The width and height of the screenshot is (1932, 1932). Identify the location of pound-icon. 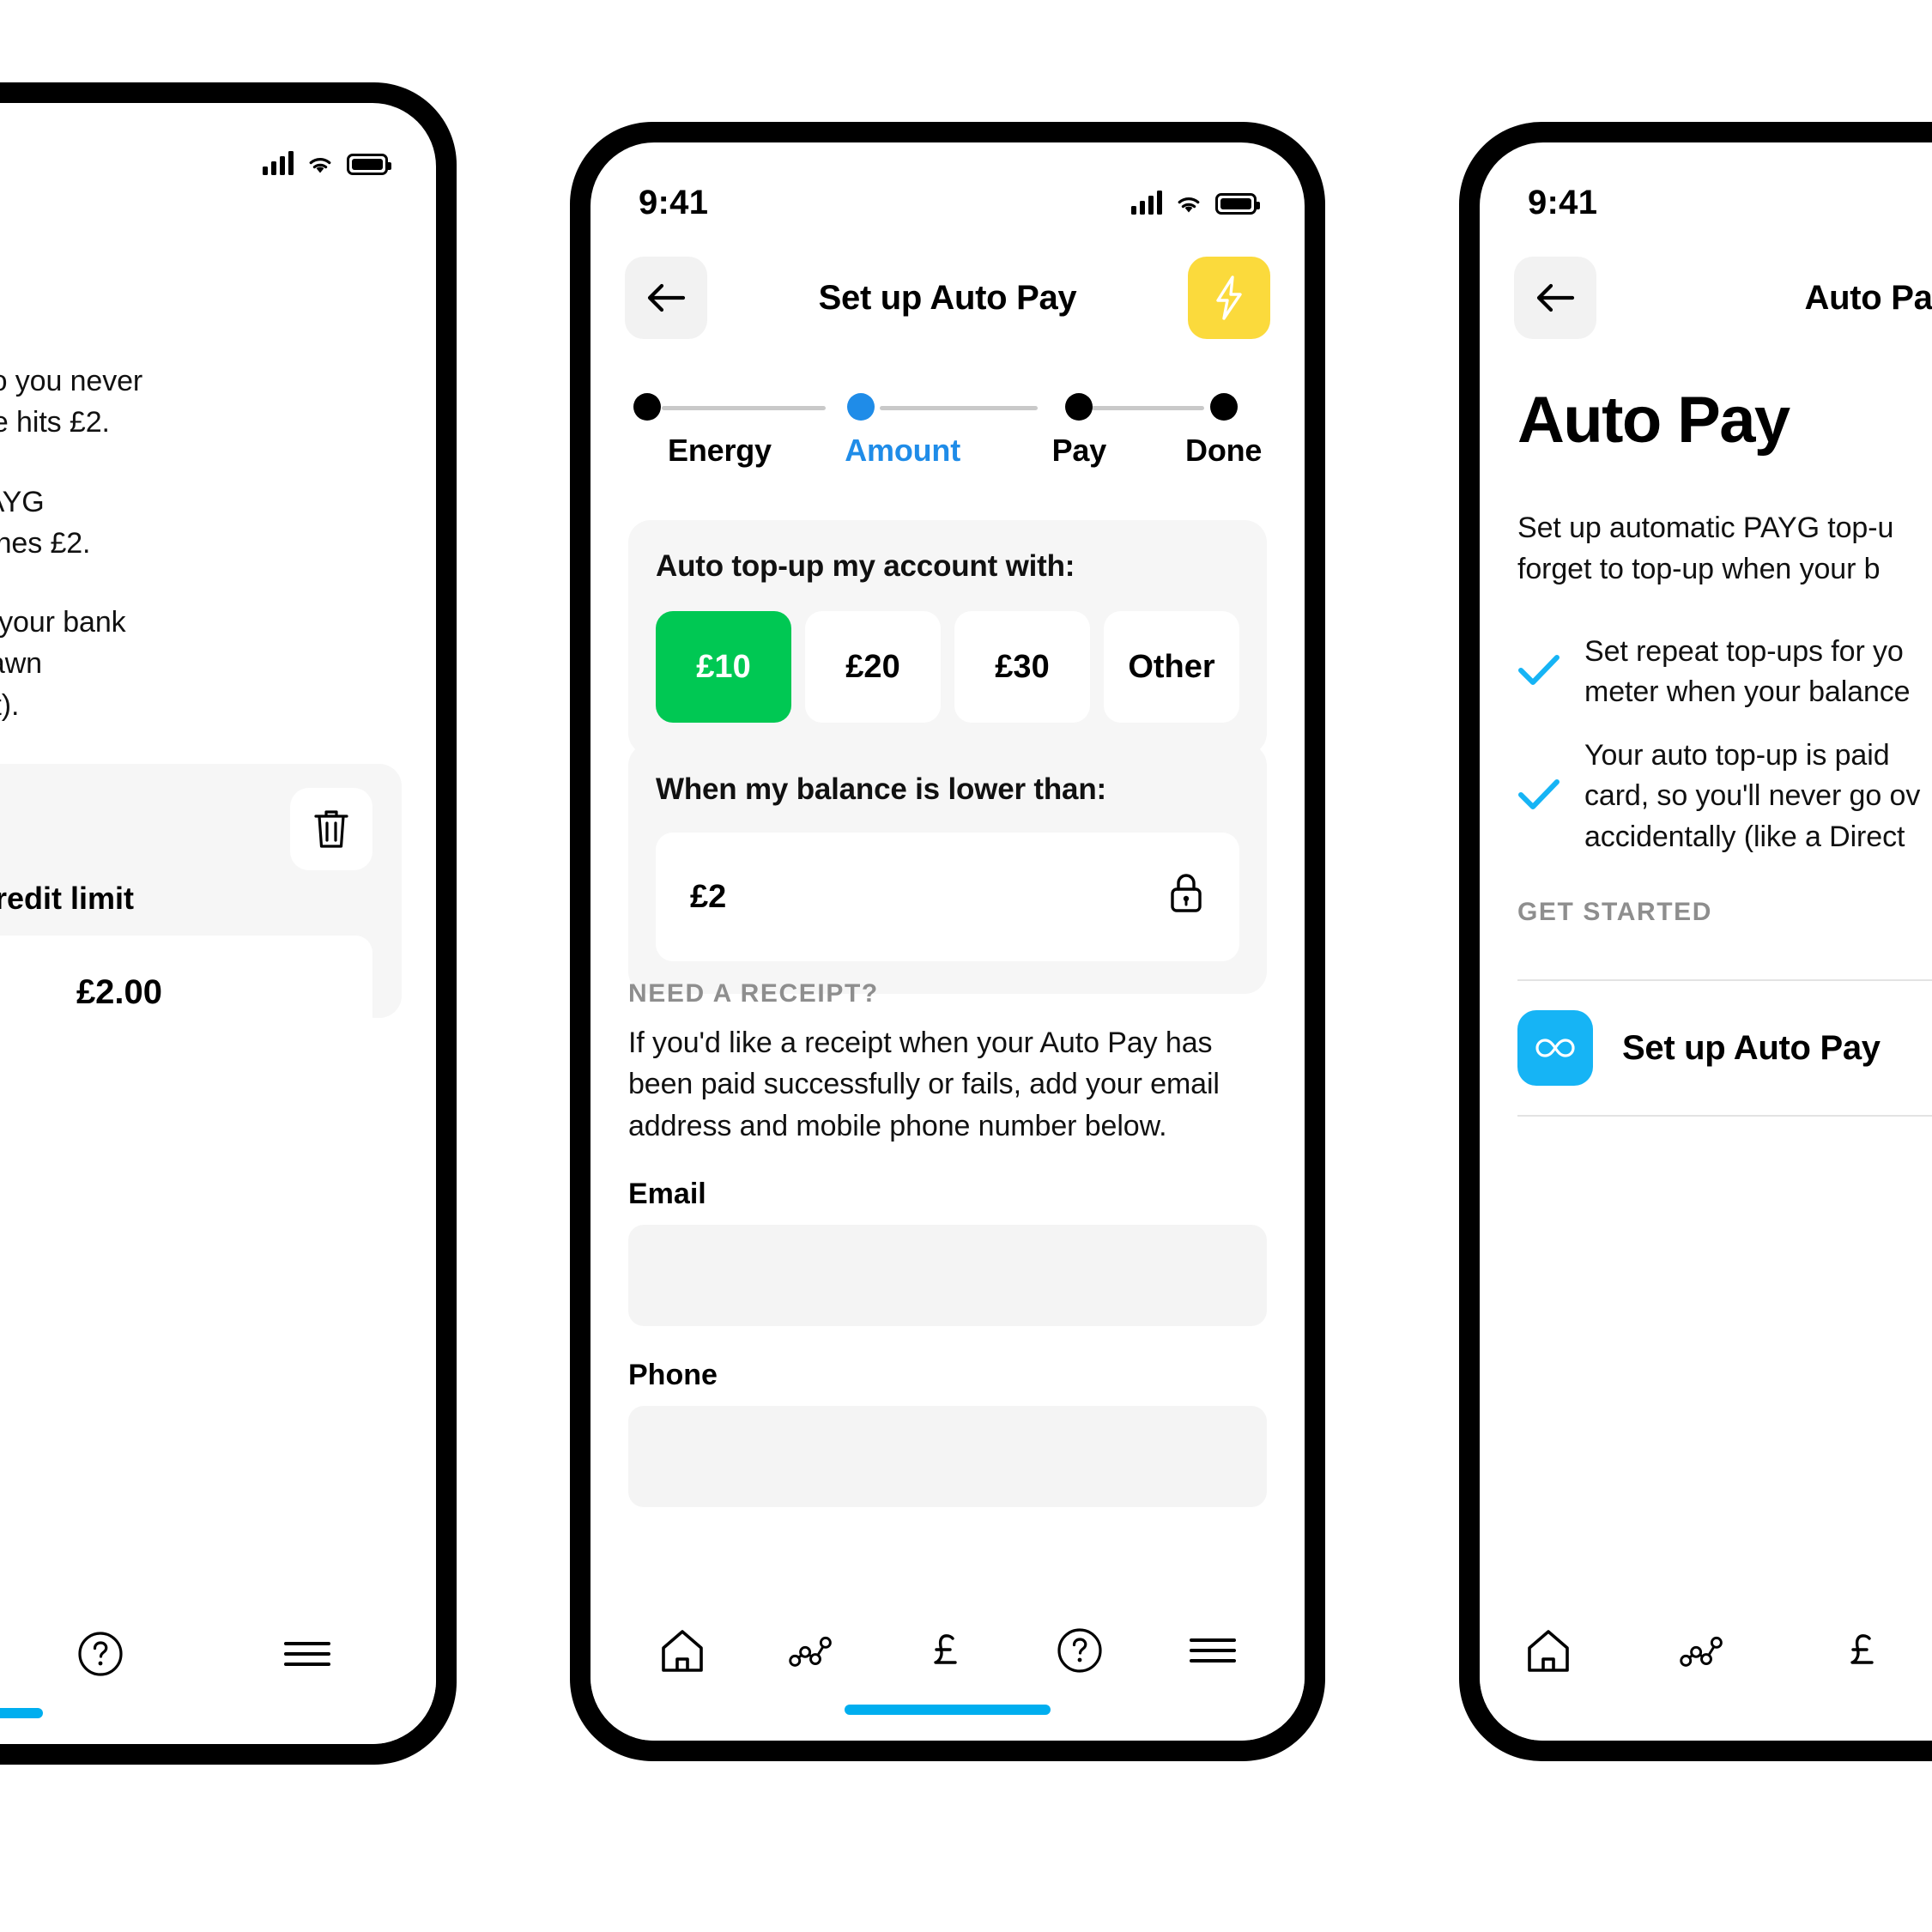
(946, 1649).